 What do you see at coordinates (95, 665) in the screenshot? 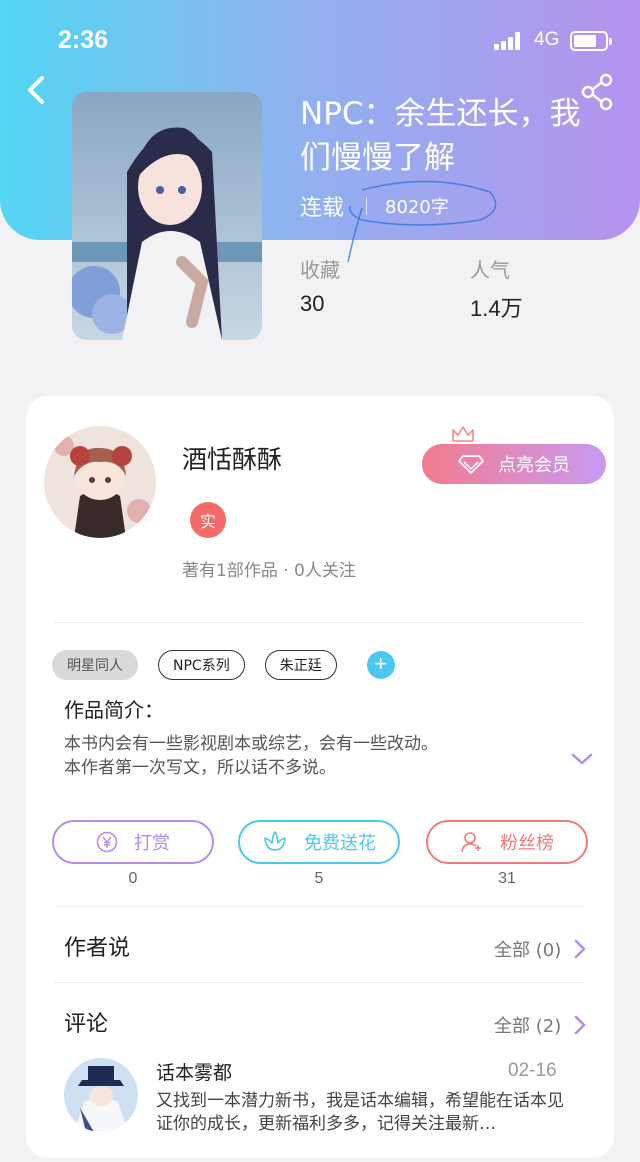
I see `tag-item: 明星同人` at bounding box center [95, 665].